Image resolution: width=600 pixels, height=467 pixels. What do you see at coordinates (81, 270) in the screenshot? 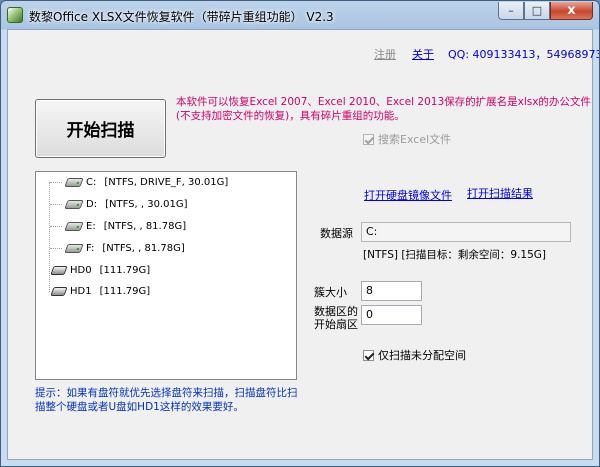
I see `disk-name: HD0` at bounding box center [81, 270].